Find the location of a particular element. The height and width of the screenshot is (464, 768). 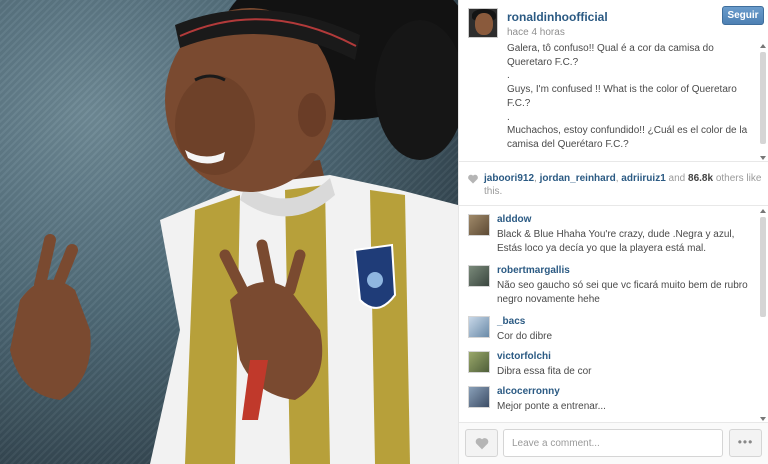

author-avatar is located at coordinates (483, 23).